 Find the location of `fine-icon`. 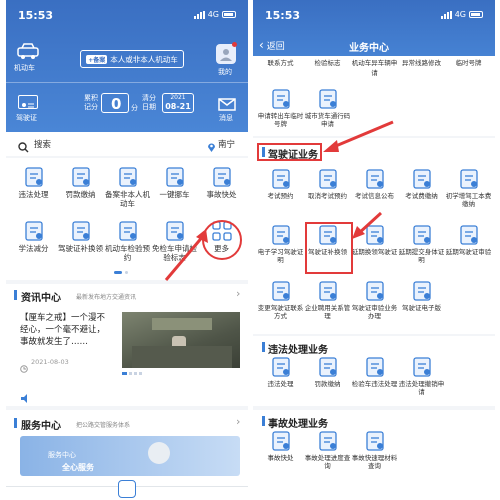

fine-icon is located at coordinates (81, 177).